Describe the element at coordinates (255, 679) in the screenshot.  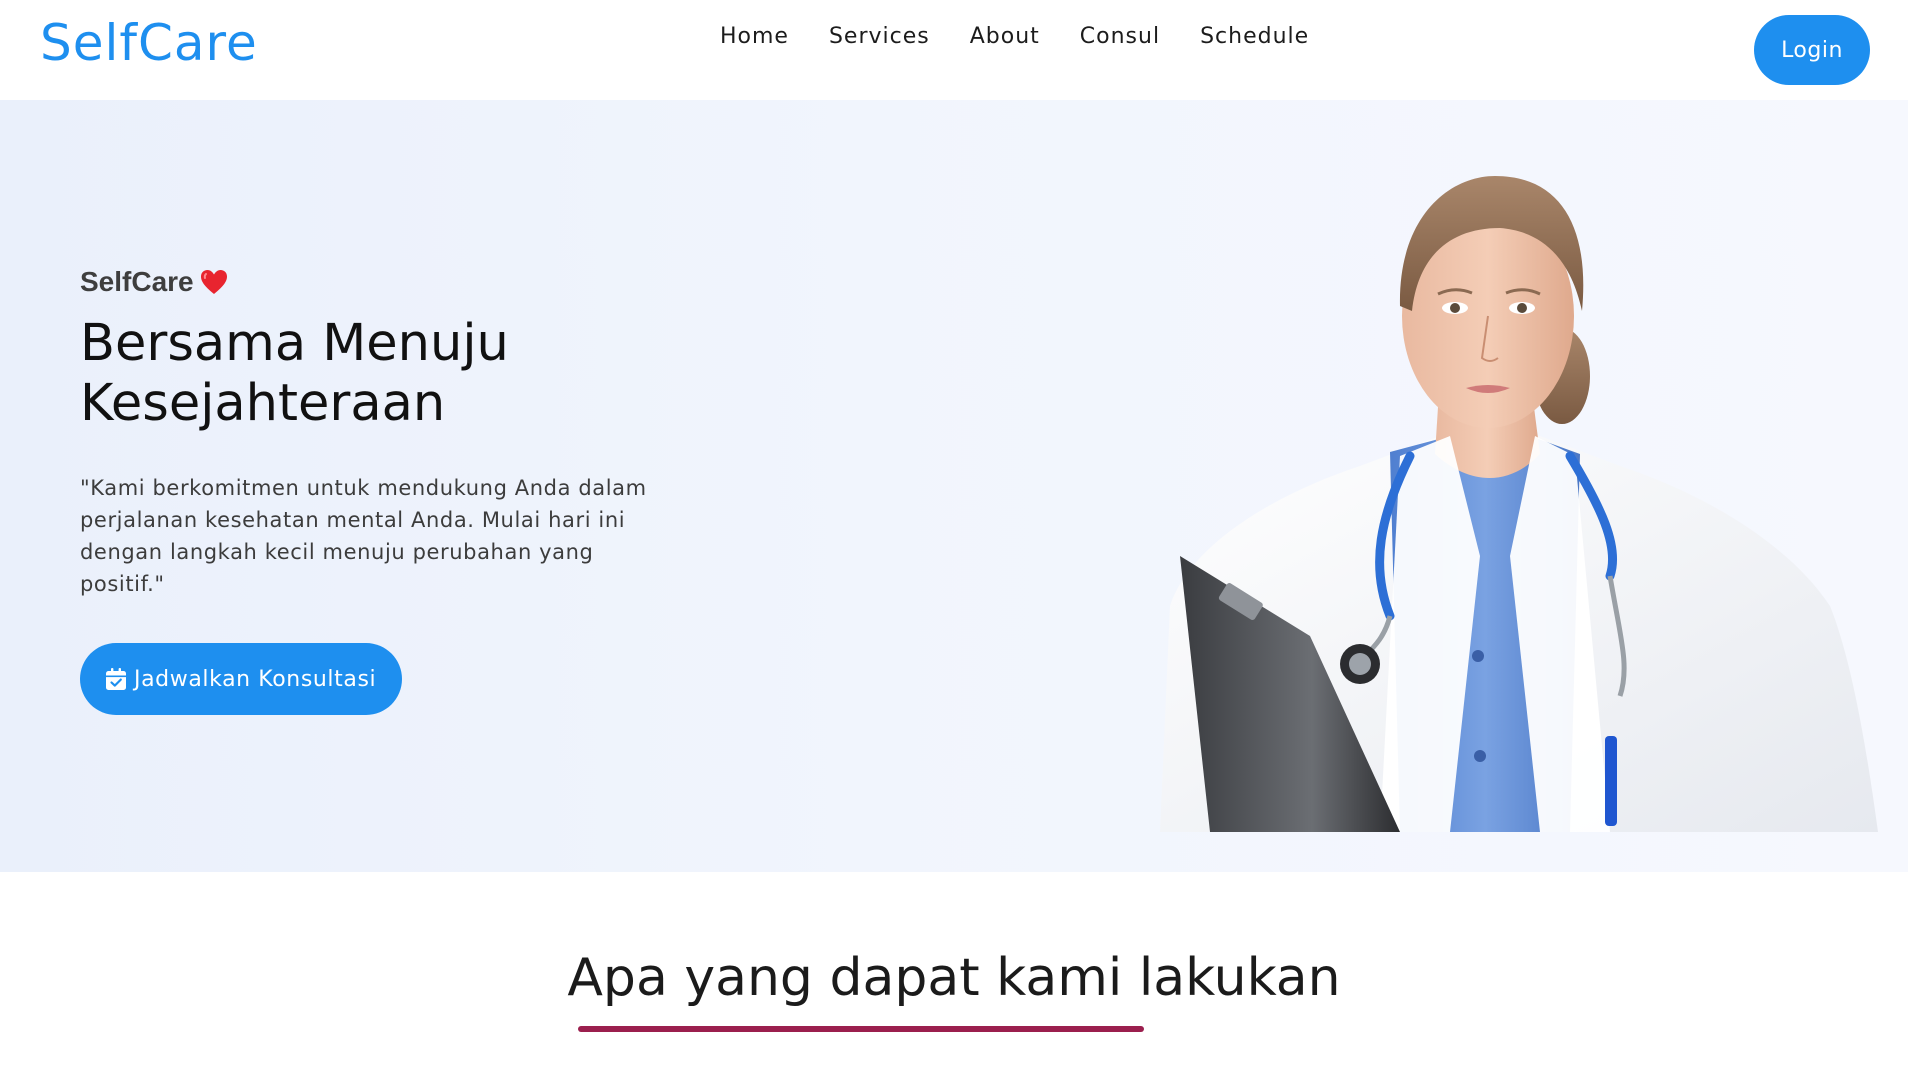
I see `schedule-consultation-label: Jadwalkan Konsultasi` at that location.